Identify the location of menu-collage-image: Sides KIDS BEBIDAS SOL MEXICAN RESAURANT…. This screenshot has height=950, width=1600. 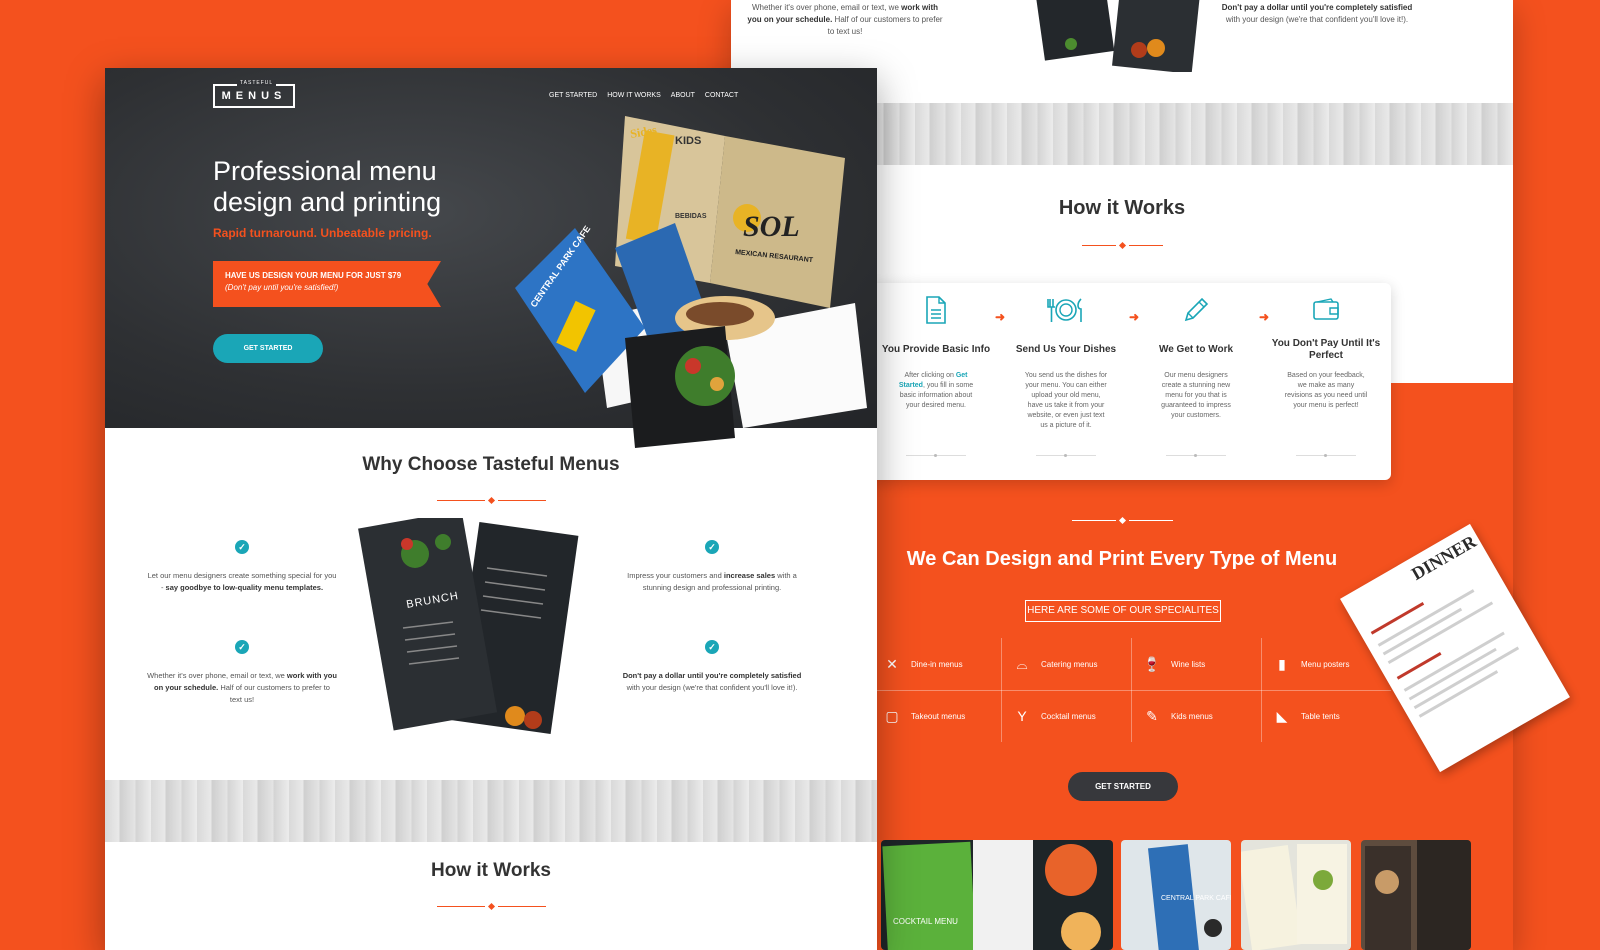
(691, 282).